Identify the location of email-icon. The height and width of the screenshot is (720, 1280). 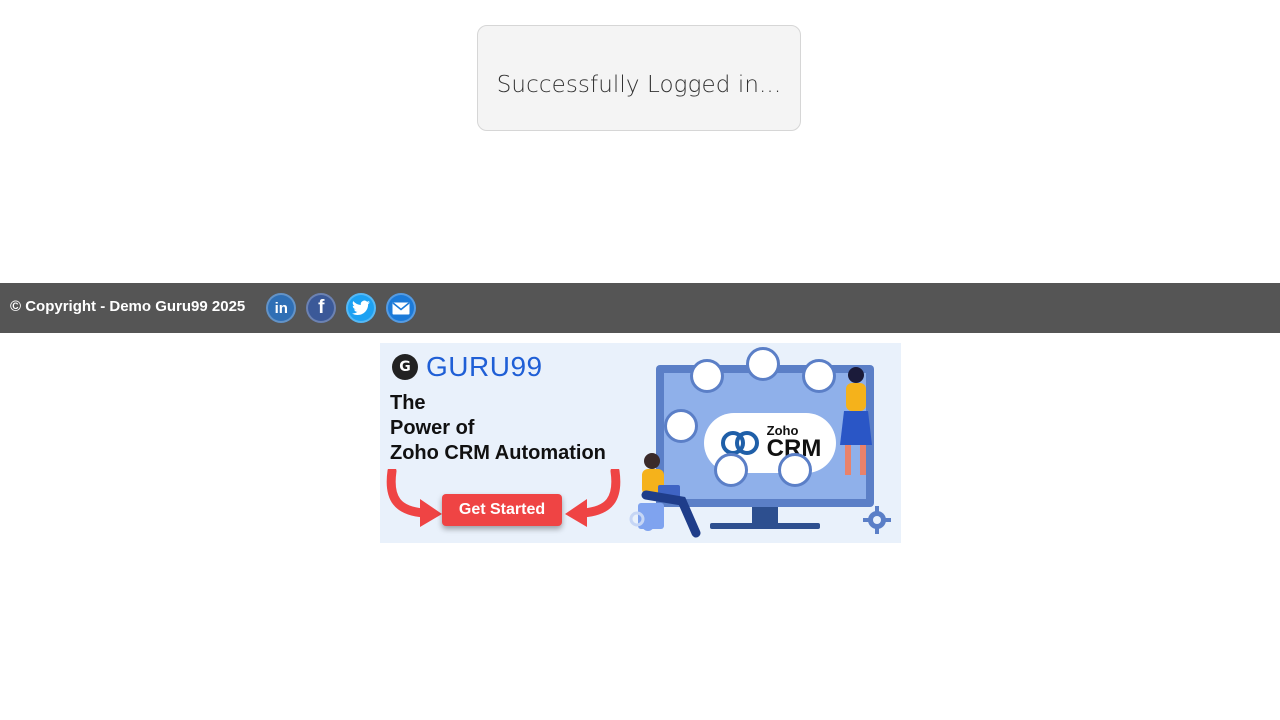
(401, 308).